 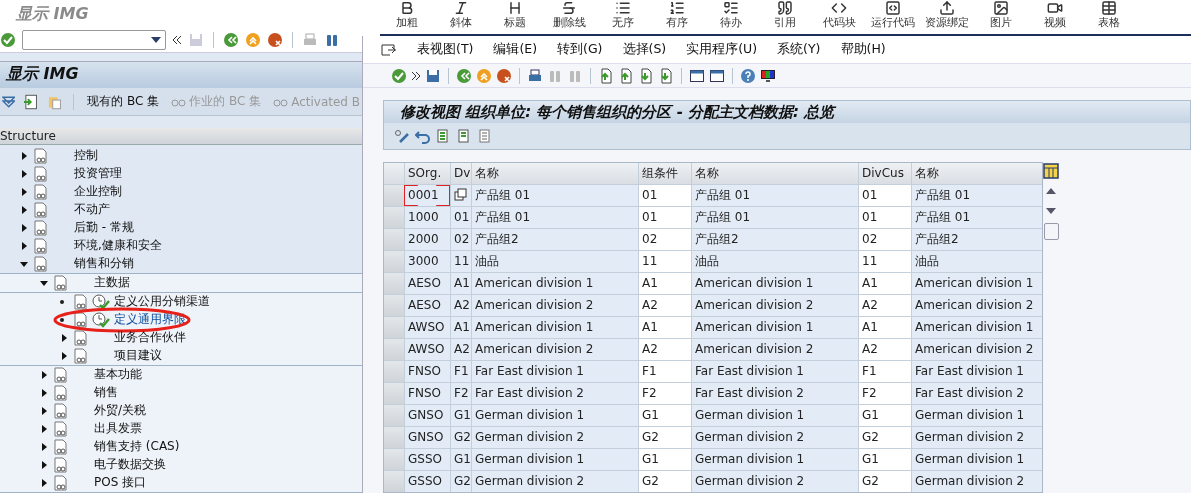 What do you see at coordinates (666, 75) in the screenshot?
I see `last-page-icon` at bounding box center [666, 75].